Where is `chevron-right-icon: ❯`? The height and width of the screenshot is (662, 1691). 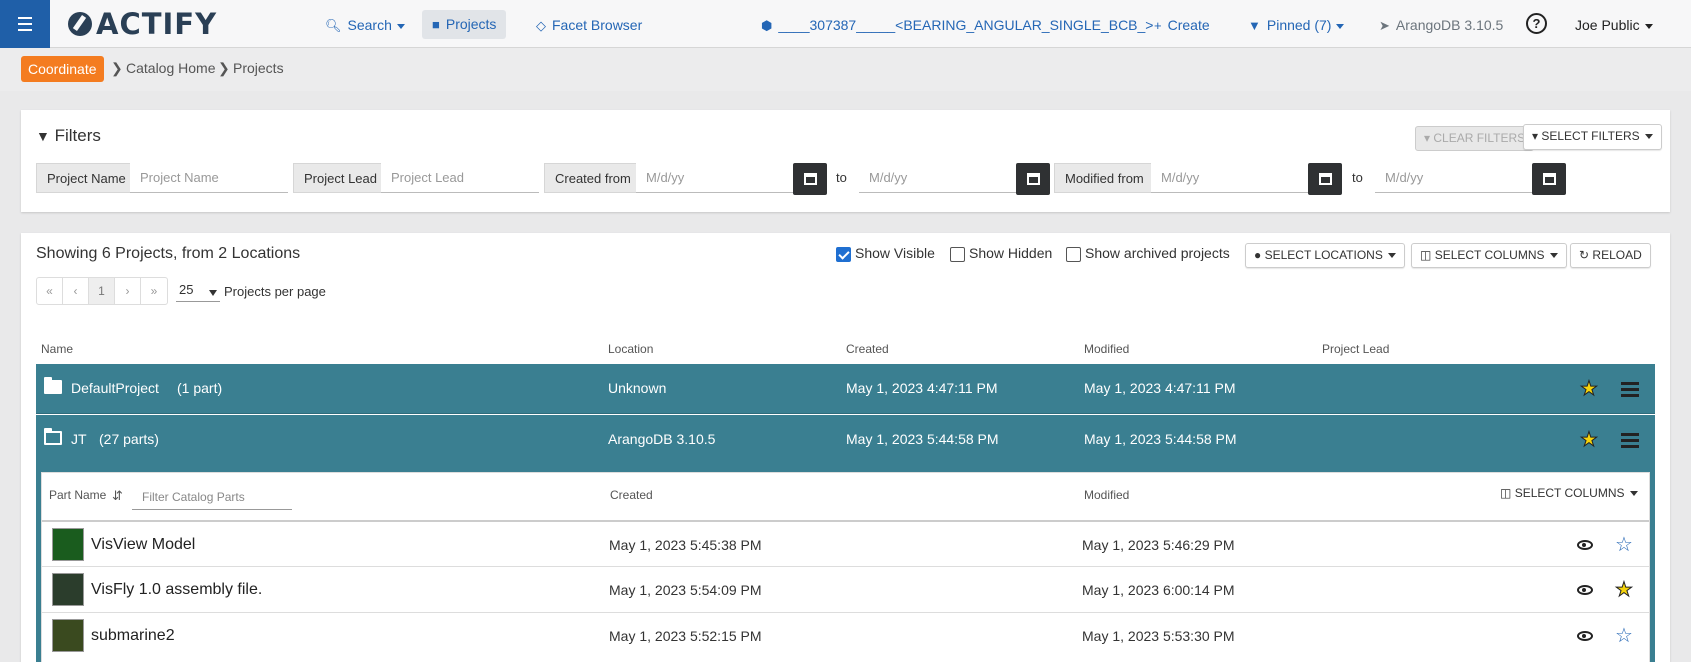 chevron-right-icon: ❯ is located at coordinates (117, 68).